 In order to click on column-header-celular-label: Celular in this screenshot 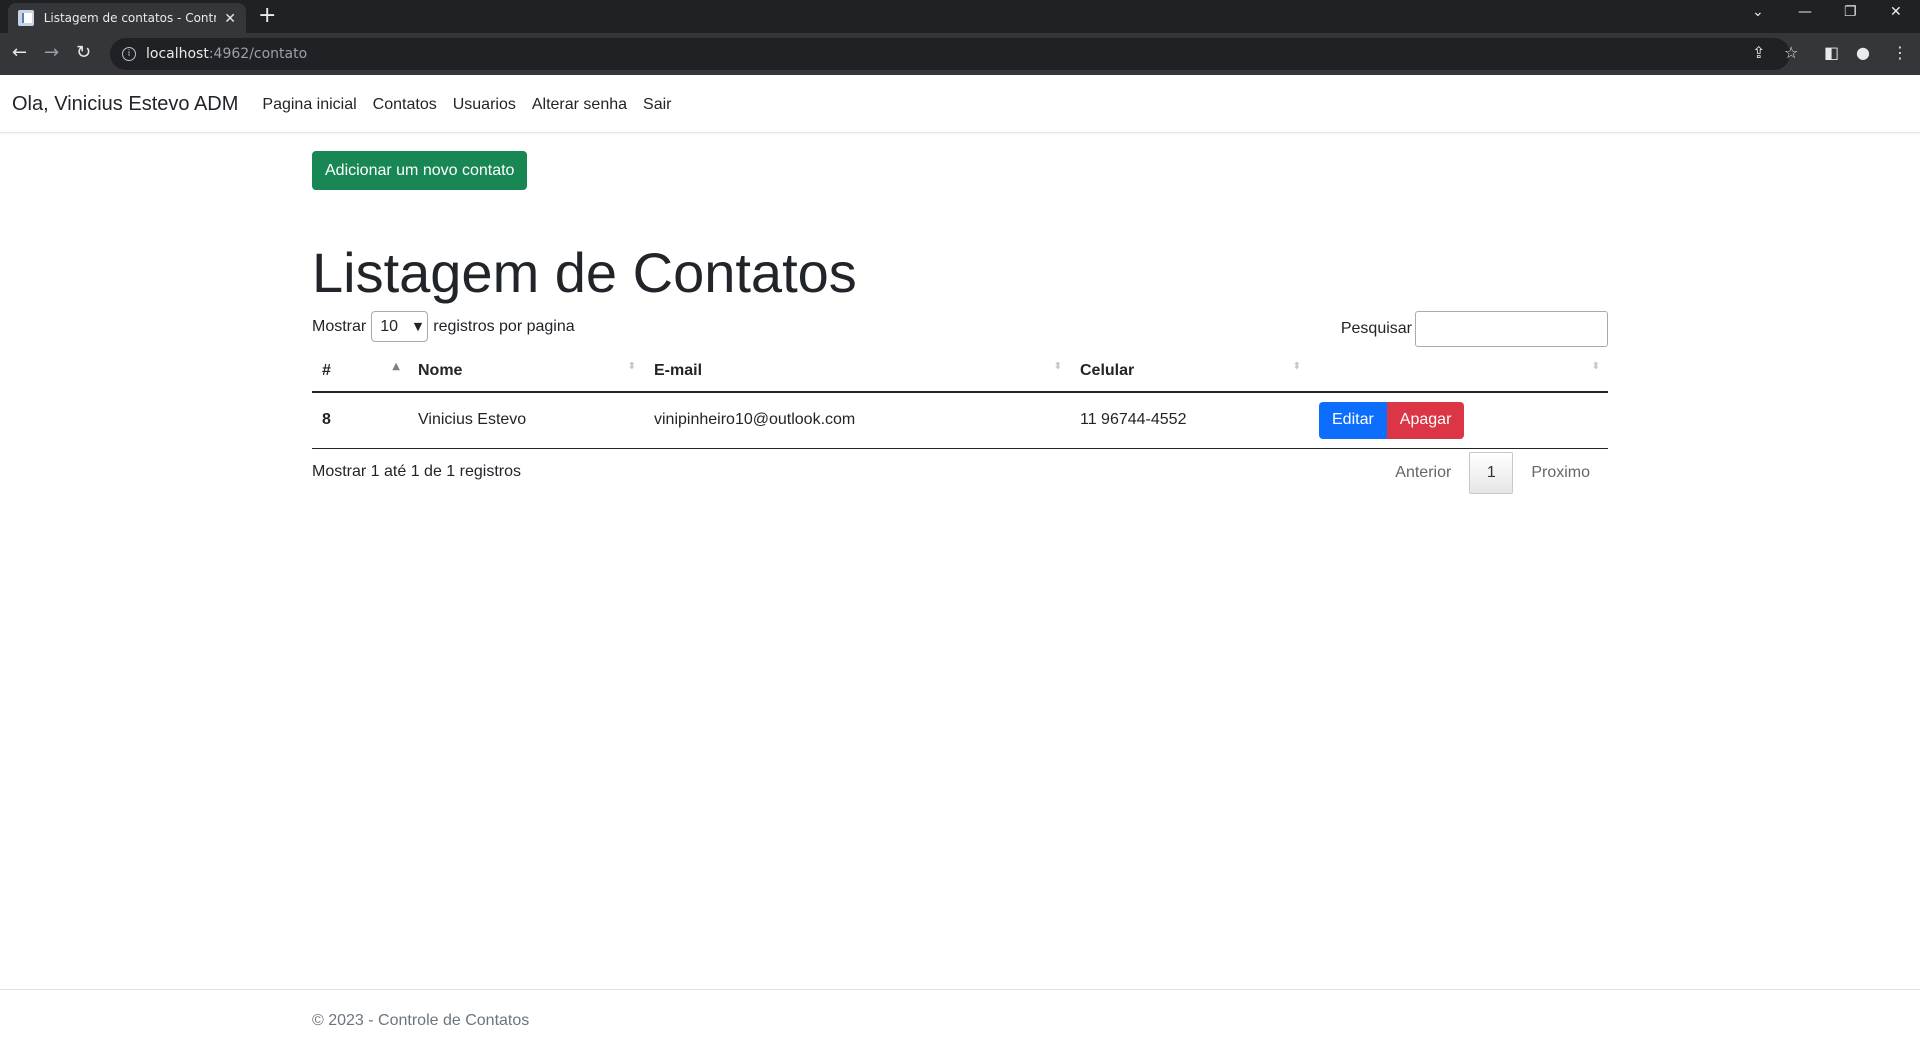, I will do `click(1107, 370)`.